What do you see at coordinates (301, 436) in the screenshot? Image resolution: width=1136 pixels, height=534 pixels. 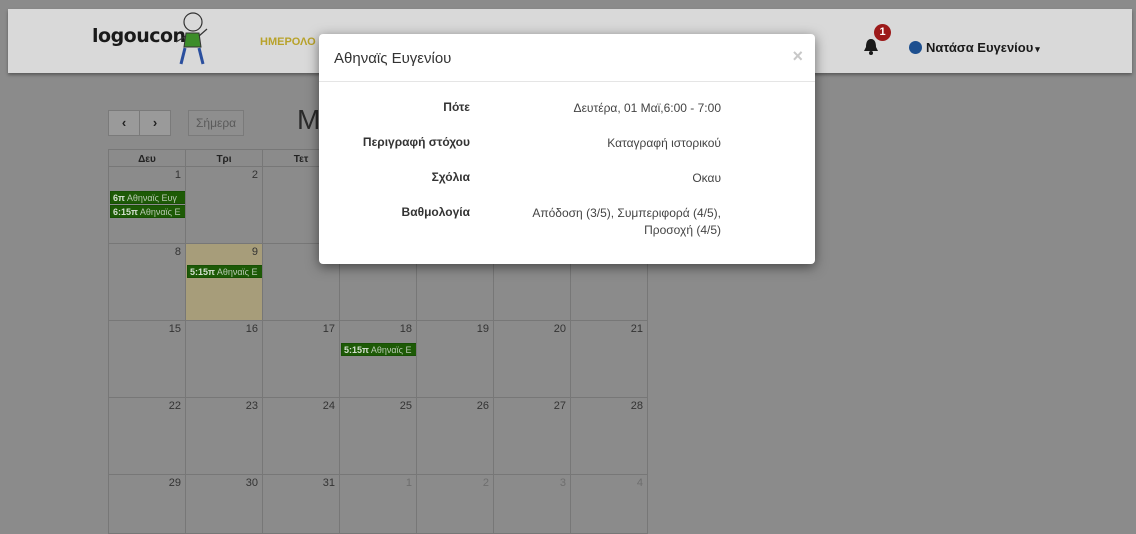 I see `day-cell: 24` at bounding box center [301, 436].